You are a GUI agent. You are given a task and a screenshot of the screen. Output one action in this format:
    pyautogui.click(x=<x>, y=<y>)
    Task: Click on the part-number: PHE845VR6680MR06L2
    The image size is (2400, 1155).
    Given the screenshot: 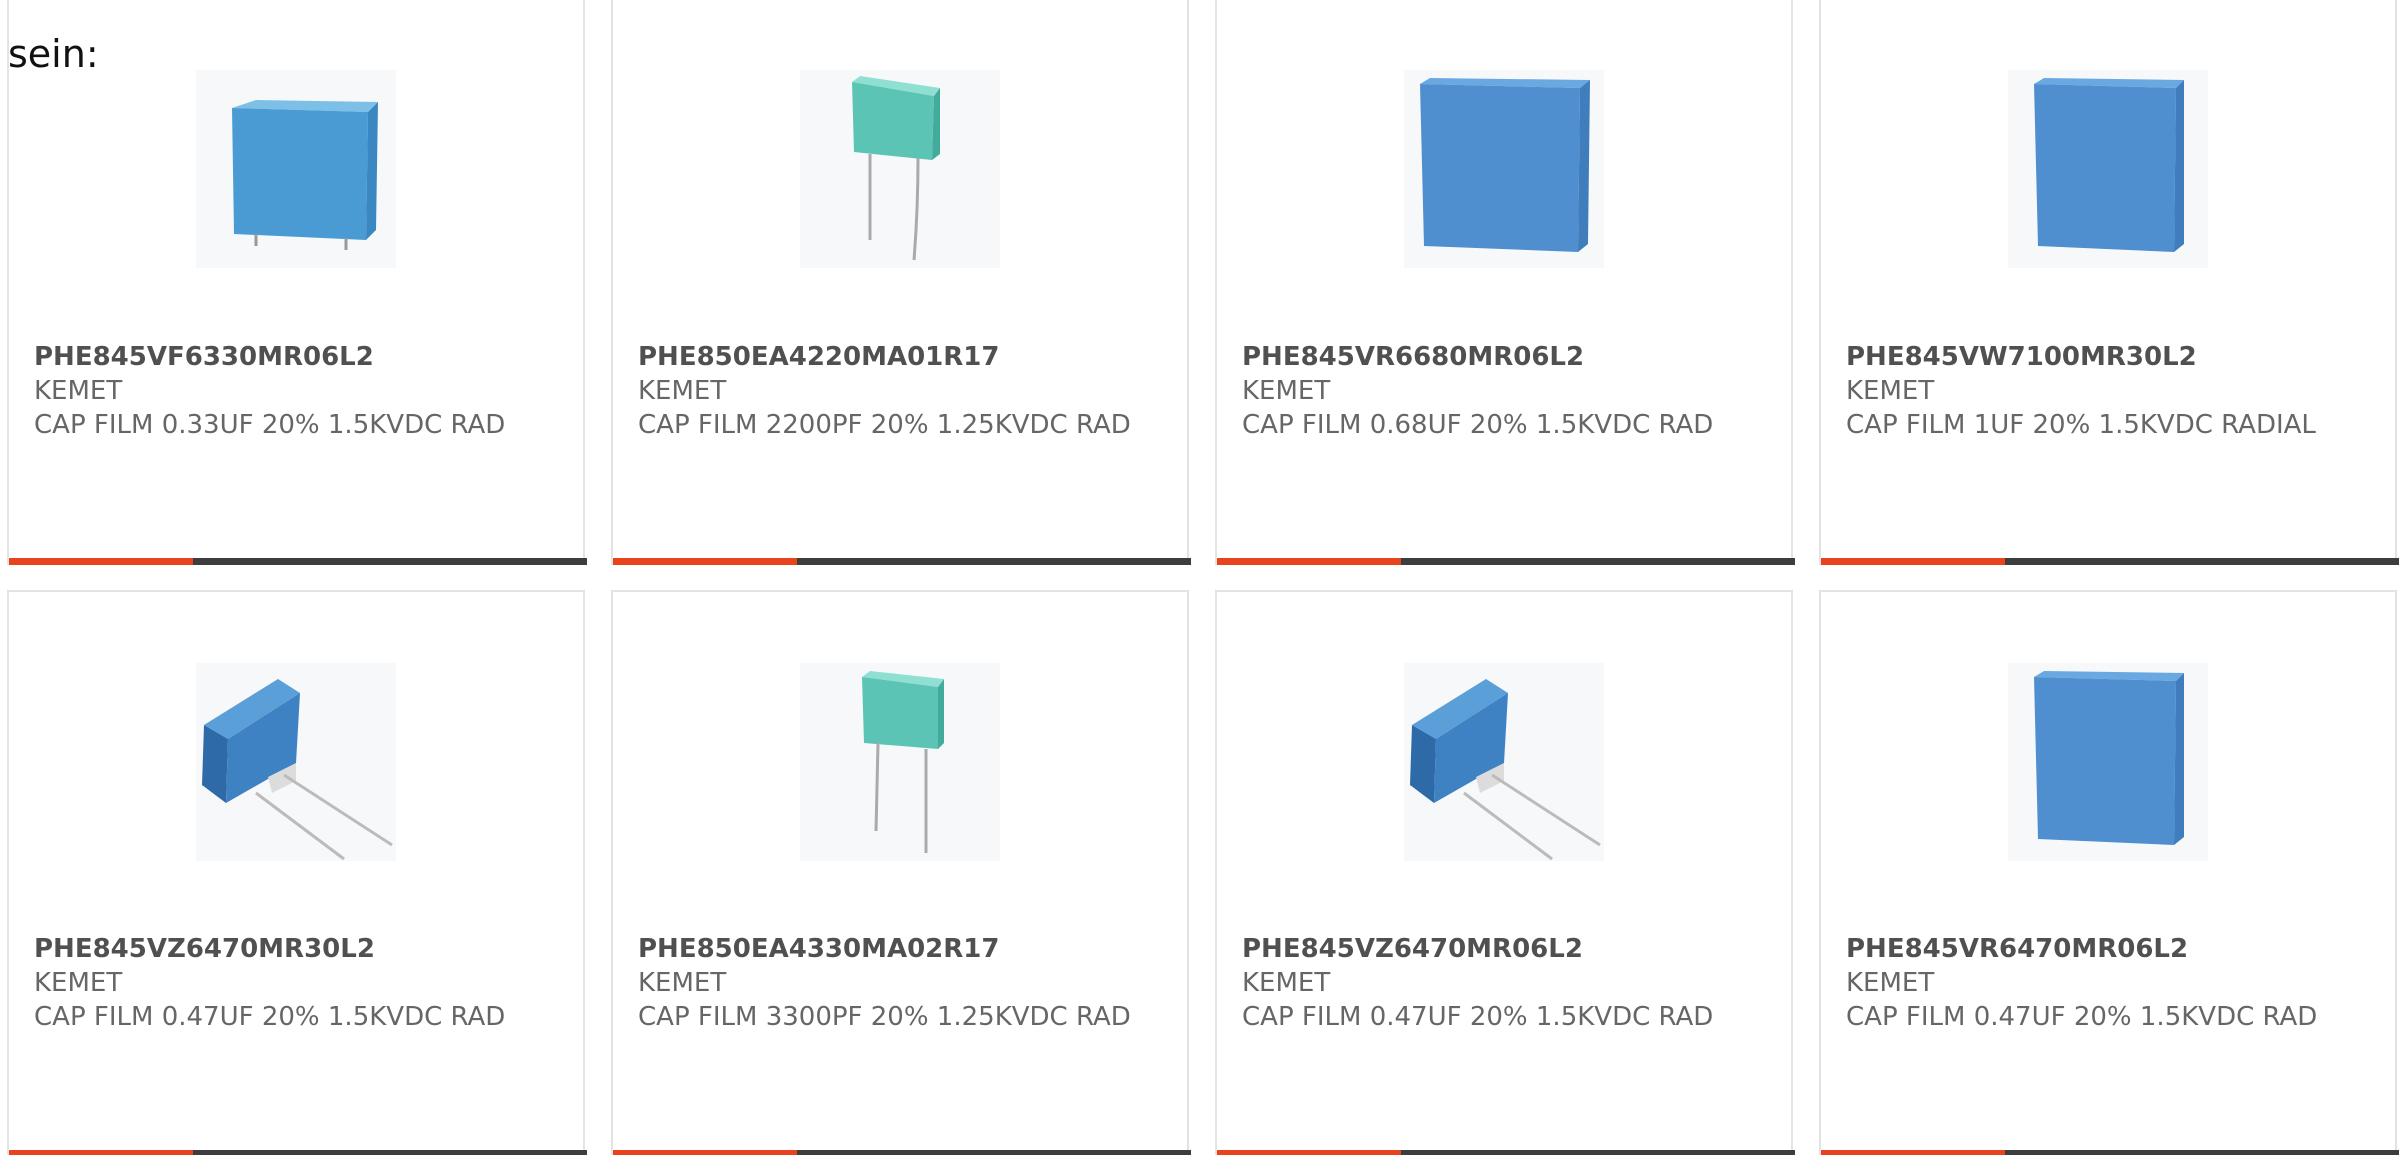 What is the action you would take?
    pyautogui.click(x=1413, y=357)
    